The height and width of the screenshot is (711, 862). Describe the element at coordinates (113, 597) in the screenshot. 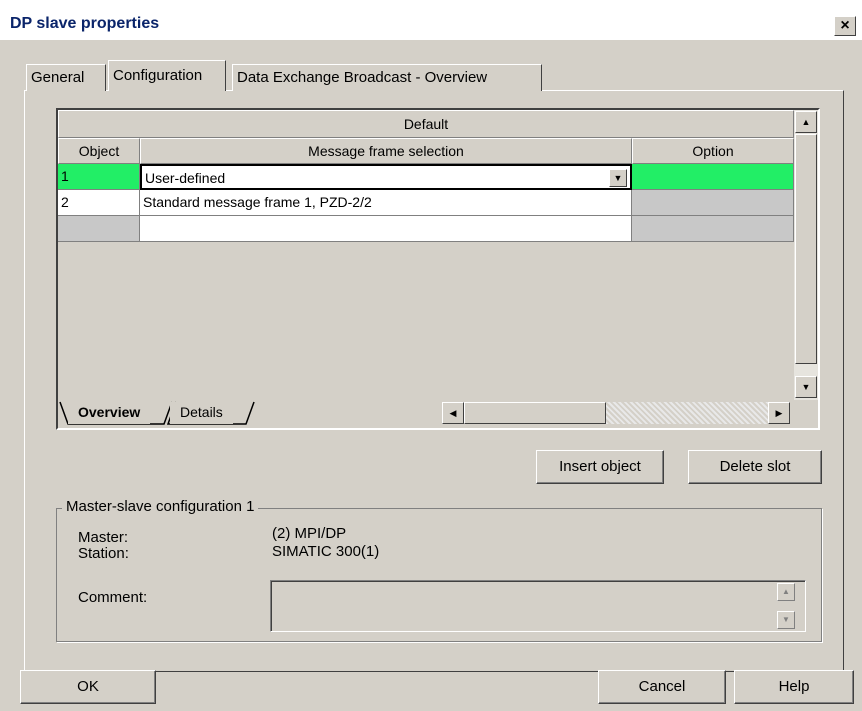

I see `comment-label: Comment:` at that location.